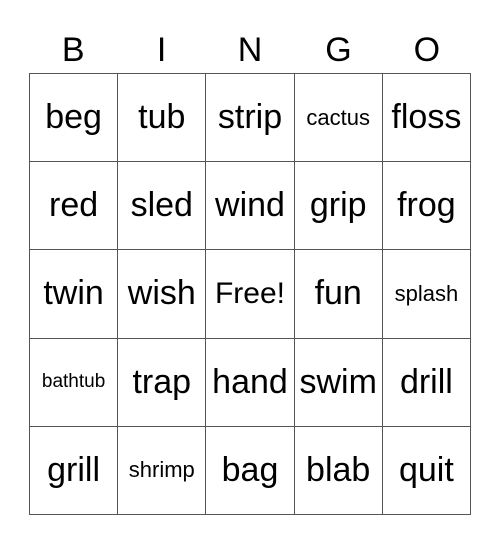  I want to click on bingo-cell: beg, so click(74, 118).